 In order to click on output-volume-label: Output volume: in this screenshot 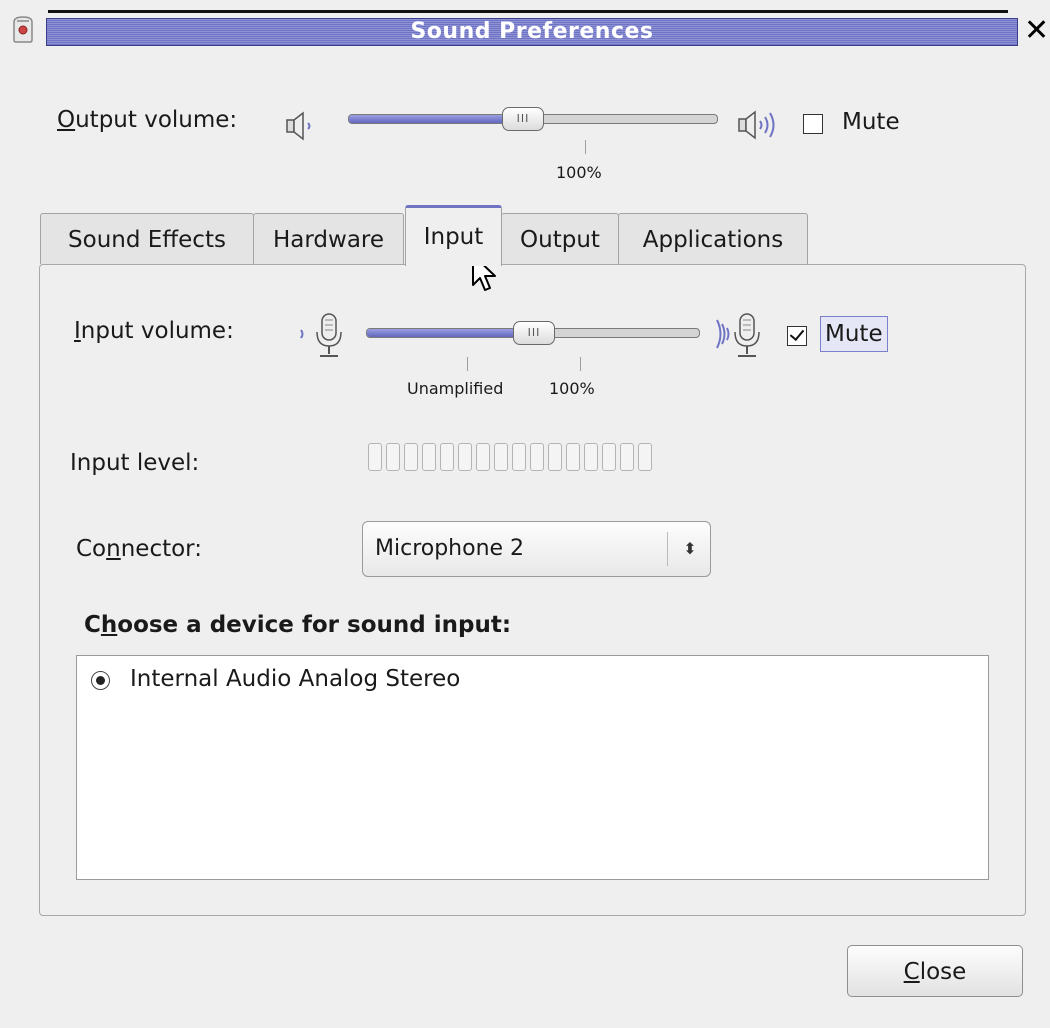, I will do `click(147, 120)`.